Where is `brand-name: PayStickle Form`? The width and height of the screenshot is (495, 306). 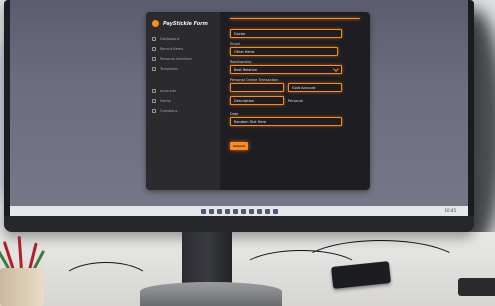 brand-name: PayStickle Form is located at coordinates (185, 23).